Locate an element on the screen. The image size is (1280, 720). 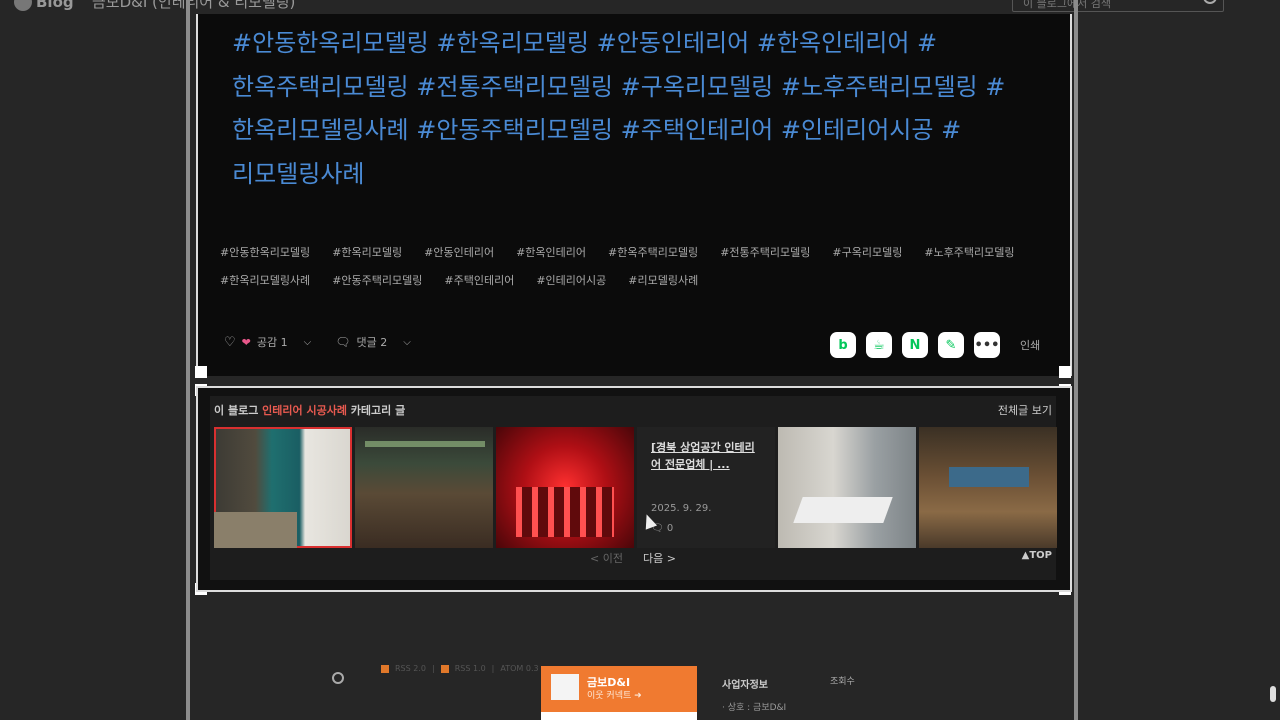
profile-widget: 금보D&I 이웃 커넥트 ➜ is located at coordinates (619, 693).